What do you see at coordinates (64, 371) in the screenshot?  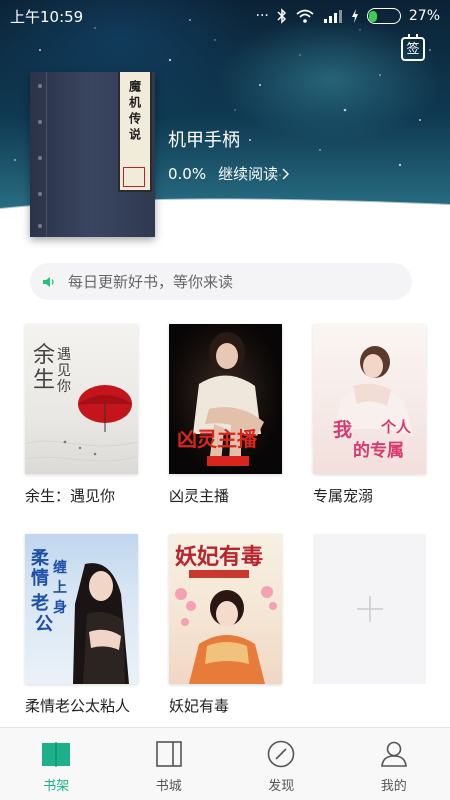 I see `svg-text: 见` at bounding box center [64, 371].